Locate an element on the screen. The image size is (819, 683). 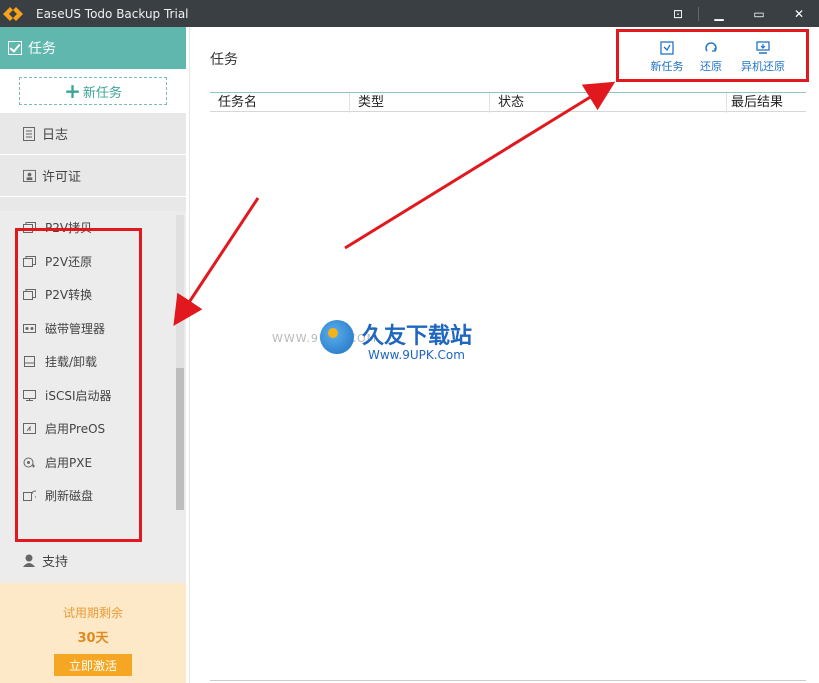
column-header-status: 状态 is located at coordinates (608, 103).